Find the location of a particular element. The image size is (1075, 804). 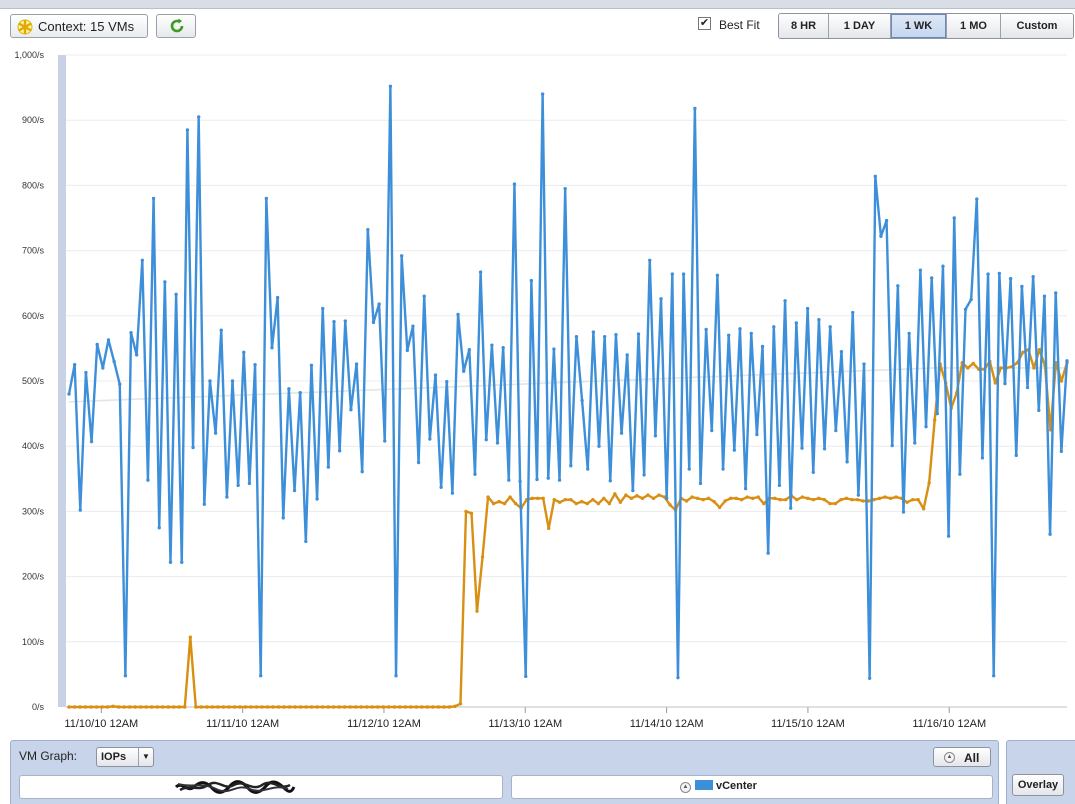

range-1wk-button: 1 WK is located at coordinates (919, 26).